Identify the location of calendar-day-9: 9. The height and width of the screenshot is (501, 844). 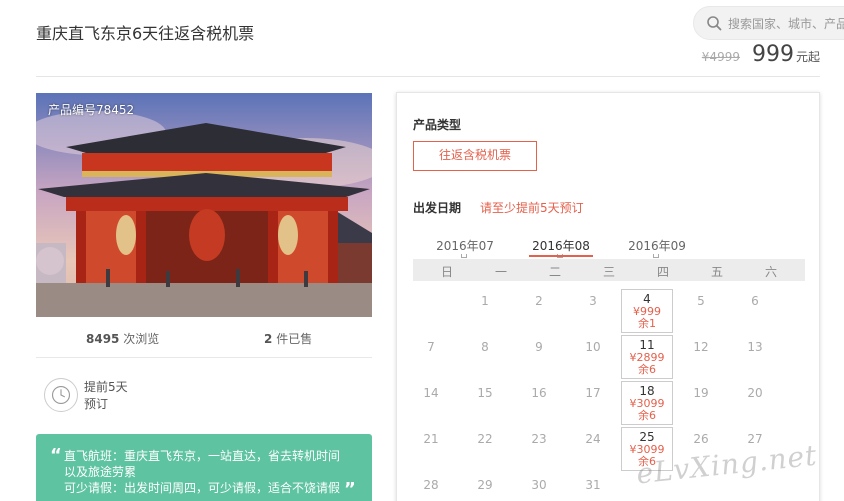
(539, 357).